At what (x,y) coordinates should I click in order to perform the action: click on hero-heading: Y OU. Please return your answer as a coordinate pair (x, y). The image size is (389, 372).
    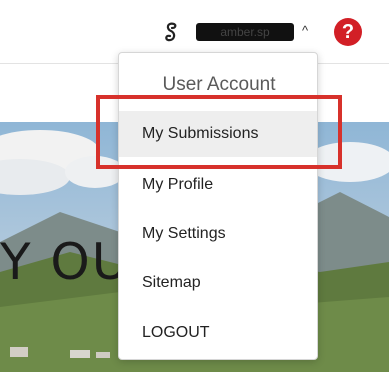
    Looking at the image, I should click on (65, 262).